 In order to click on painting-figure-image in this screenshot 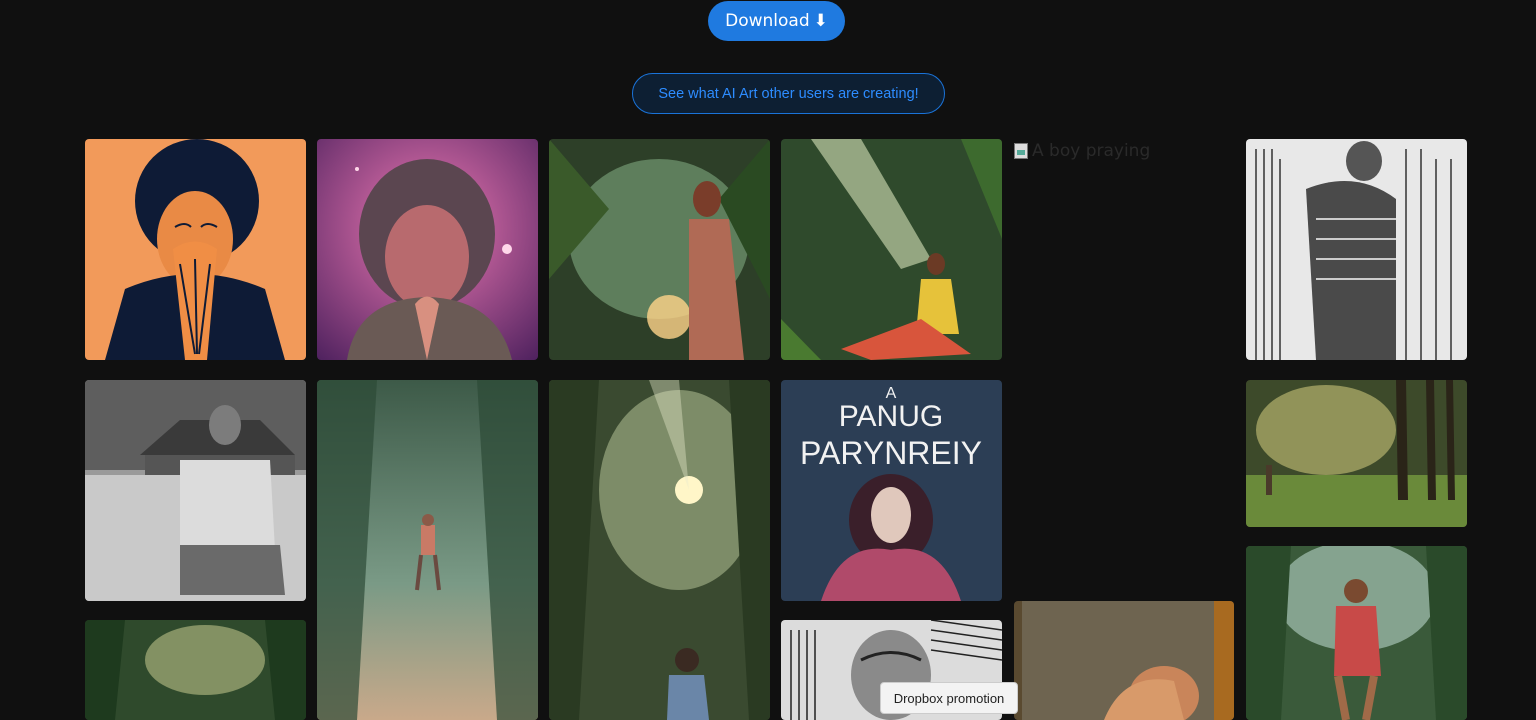, I will do `click(1124, 660)`.